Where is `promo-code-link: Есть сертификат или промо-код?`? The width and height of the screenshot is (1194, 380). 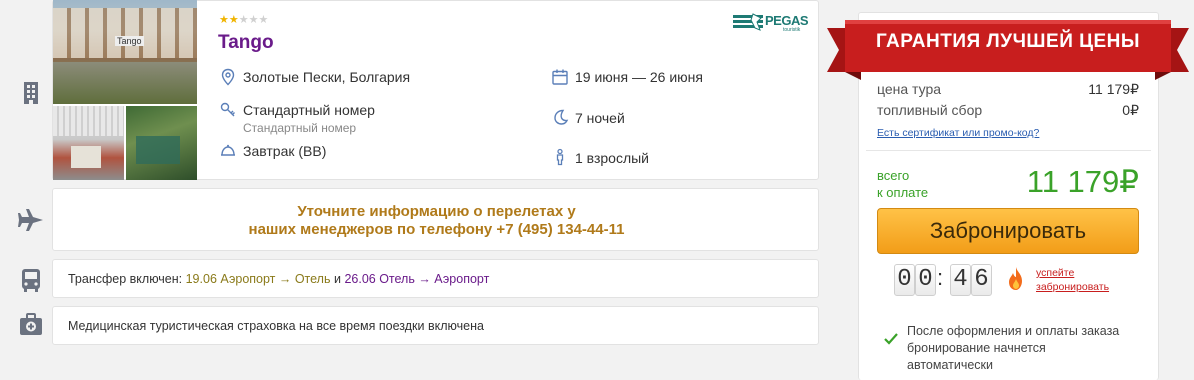
promo-code-link: Есть сертификат или промо-код? is located at coordinates (958, 133).